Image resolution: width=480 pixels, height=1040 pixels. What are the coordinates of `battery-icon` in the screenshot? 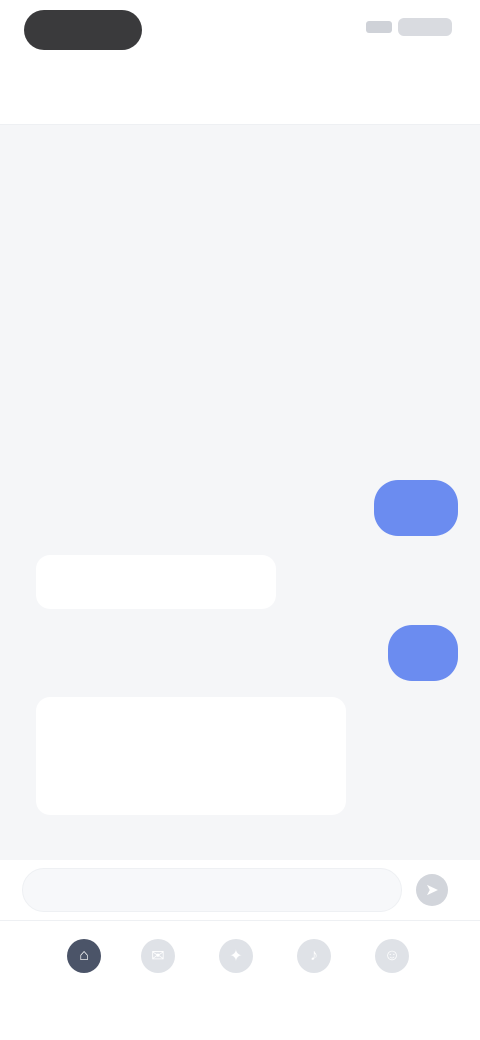 It's located at (425, 27).